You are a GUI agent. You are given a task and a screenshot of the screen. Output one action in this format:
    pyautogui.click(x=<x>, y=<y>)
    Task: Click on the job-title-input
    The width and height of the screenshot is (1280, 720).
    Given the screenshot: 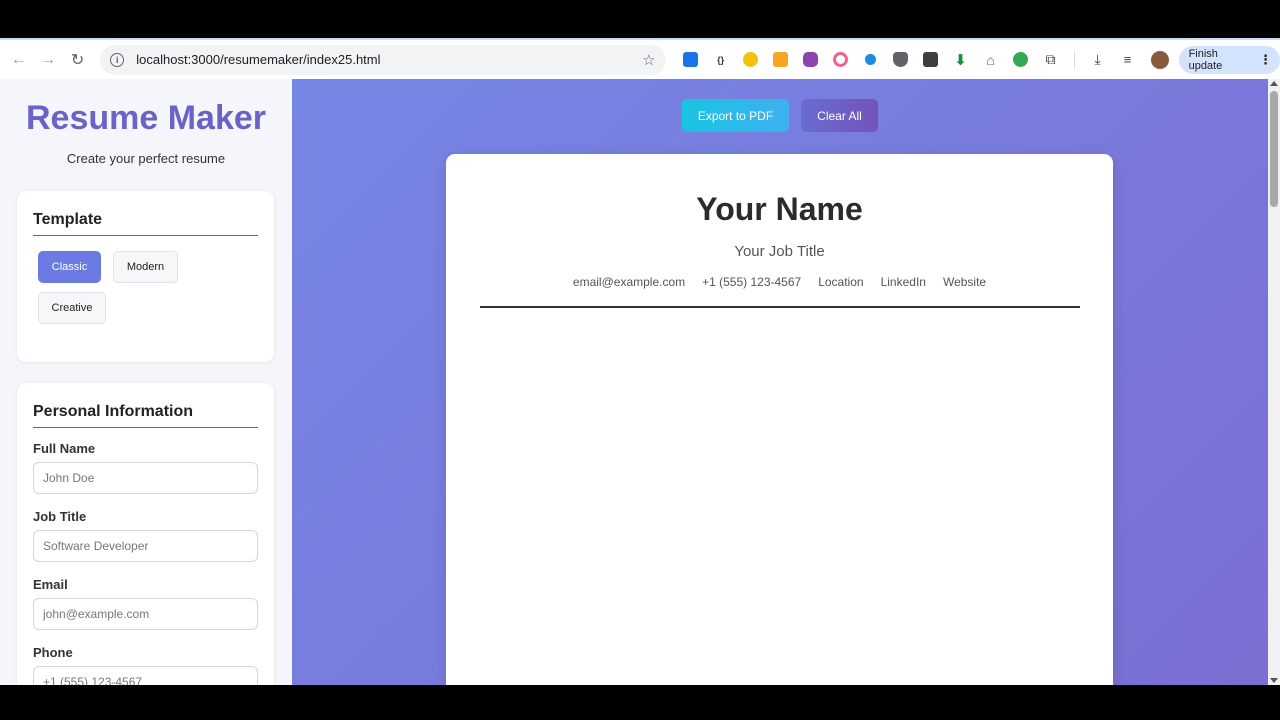 What is the action you would take?
    pyautogui.click(x=145, y=546)
    